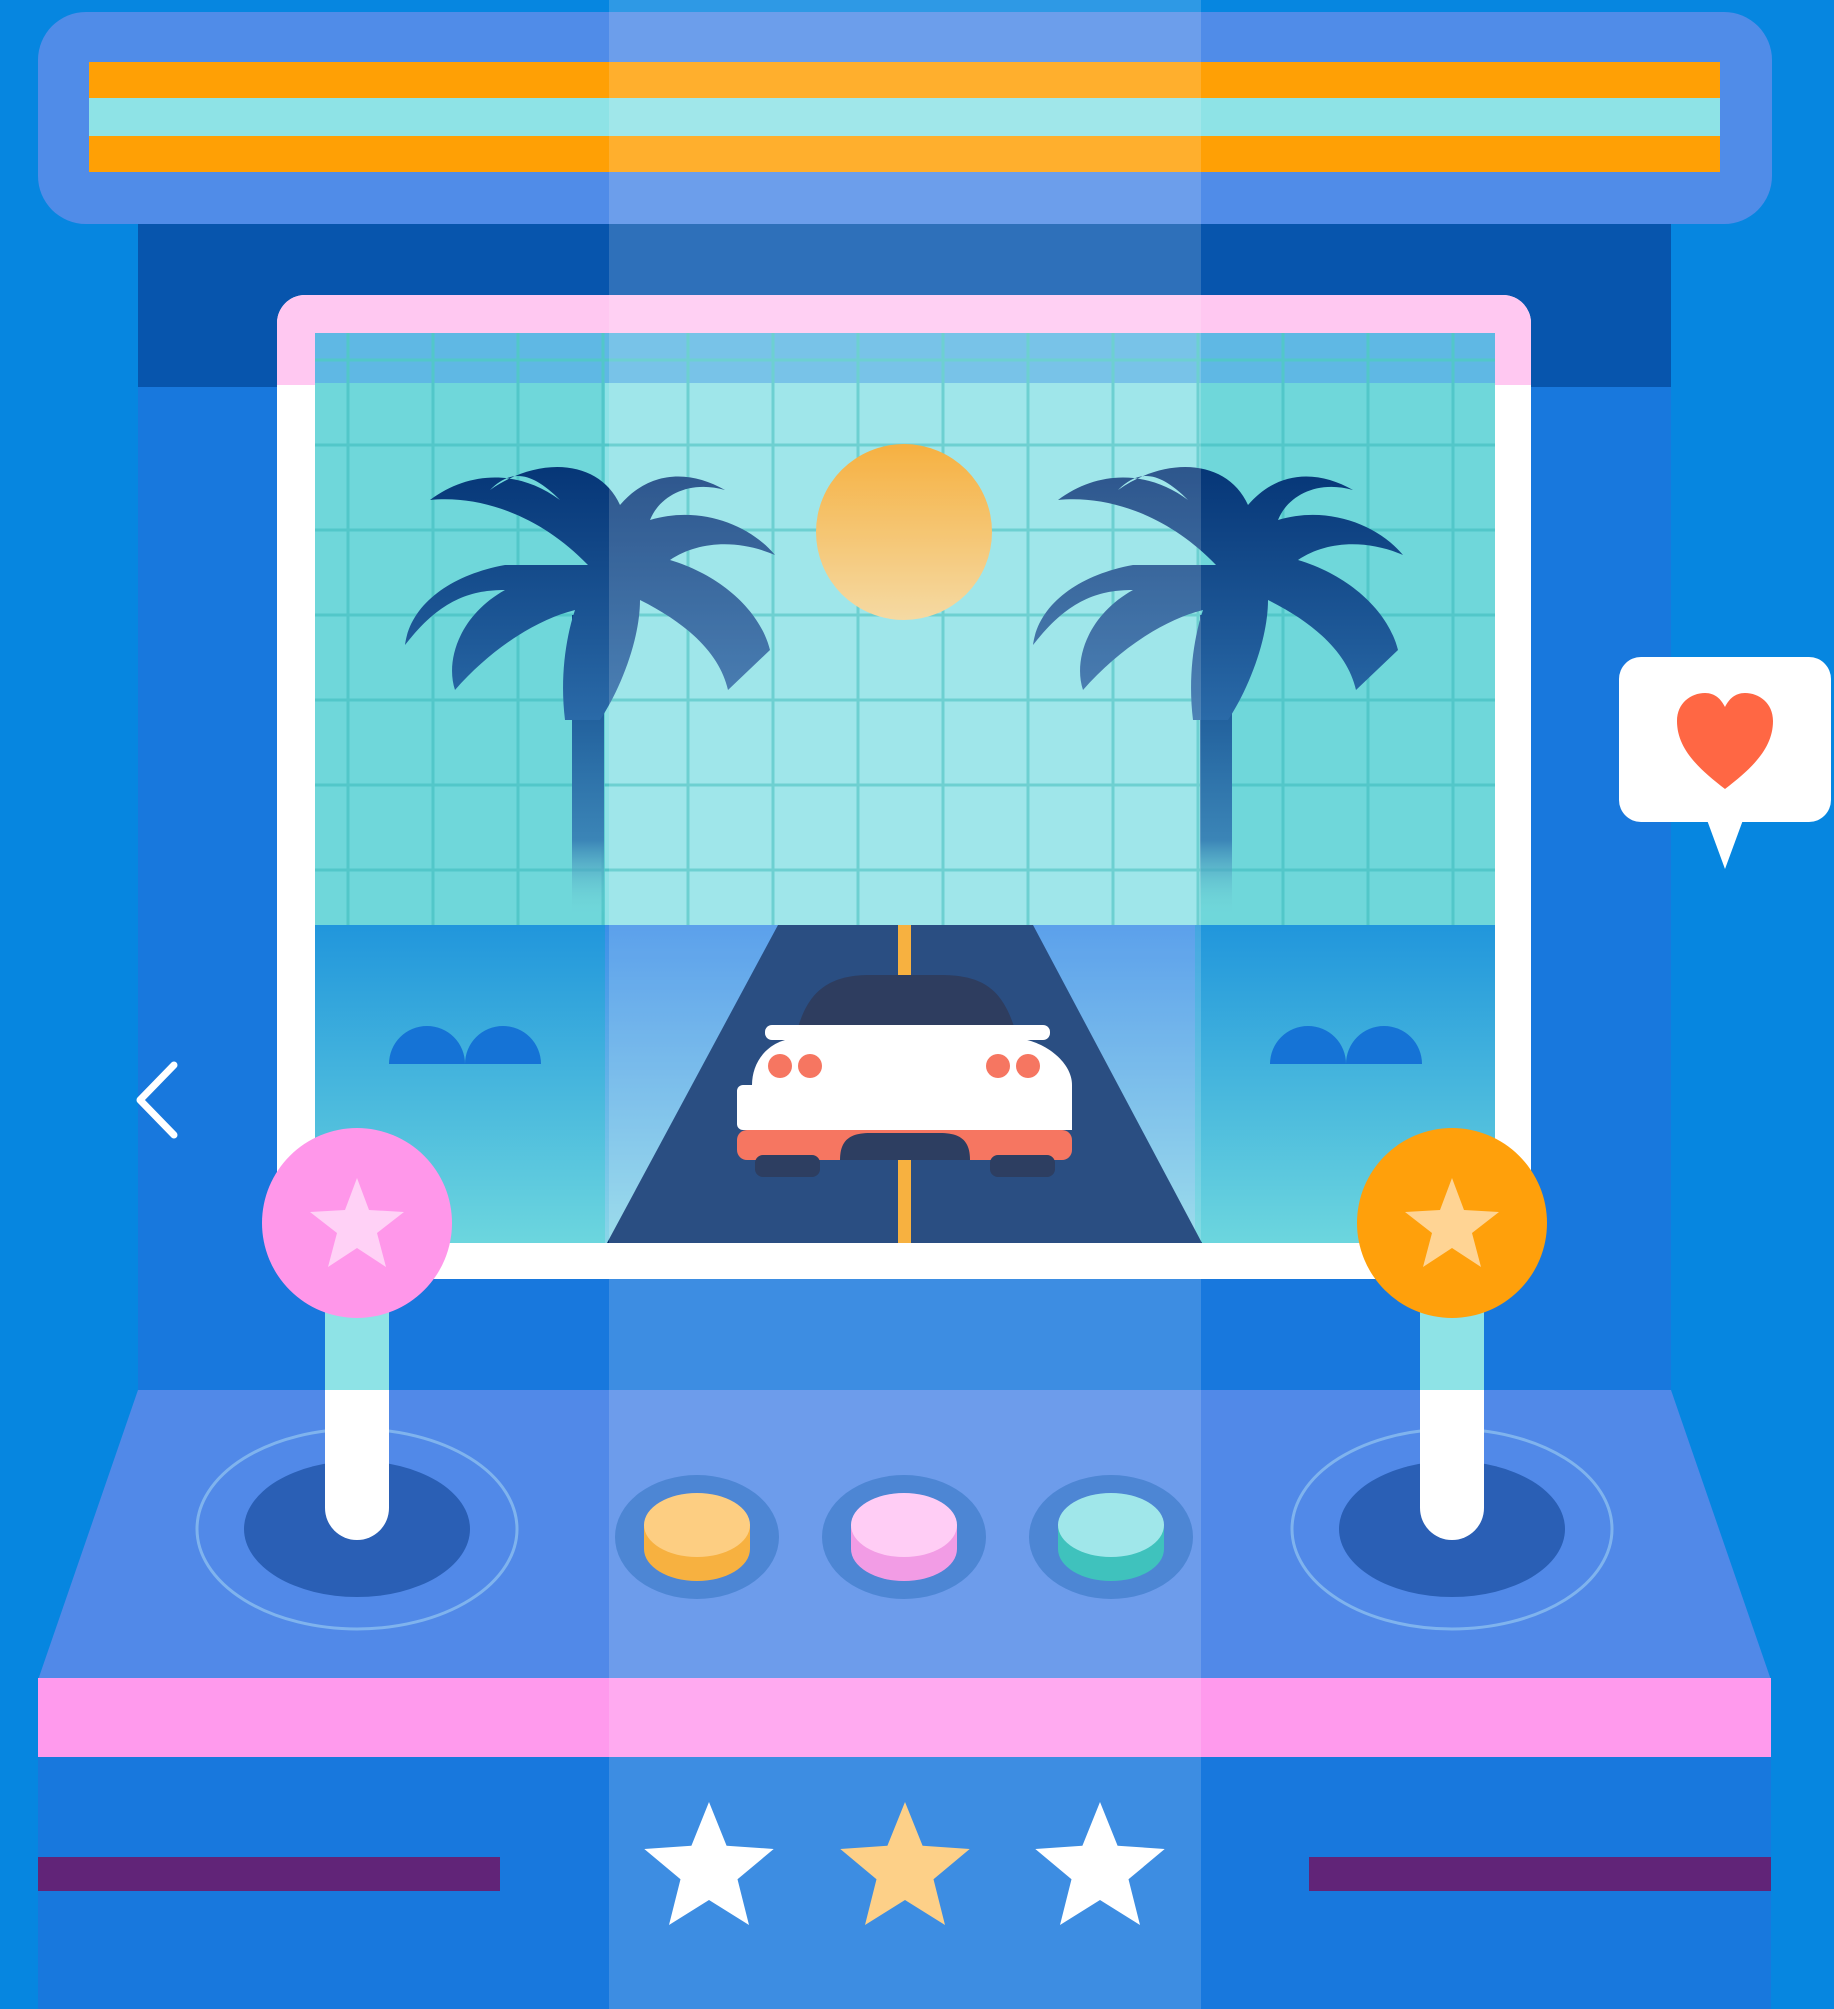  I want to click on back-button, so click(161, 1100).